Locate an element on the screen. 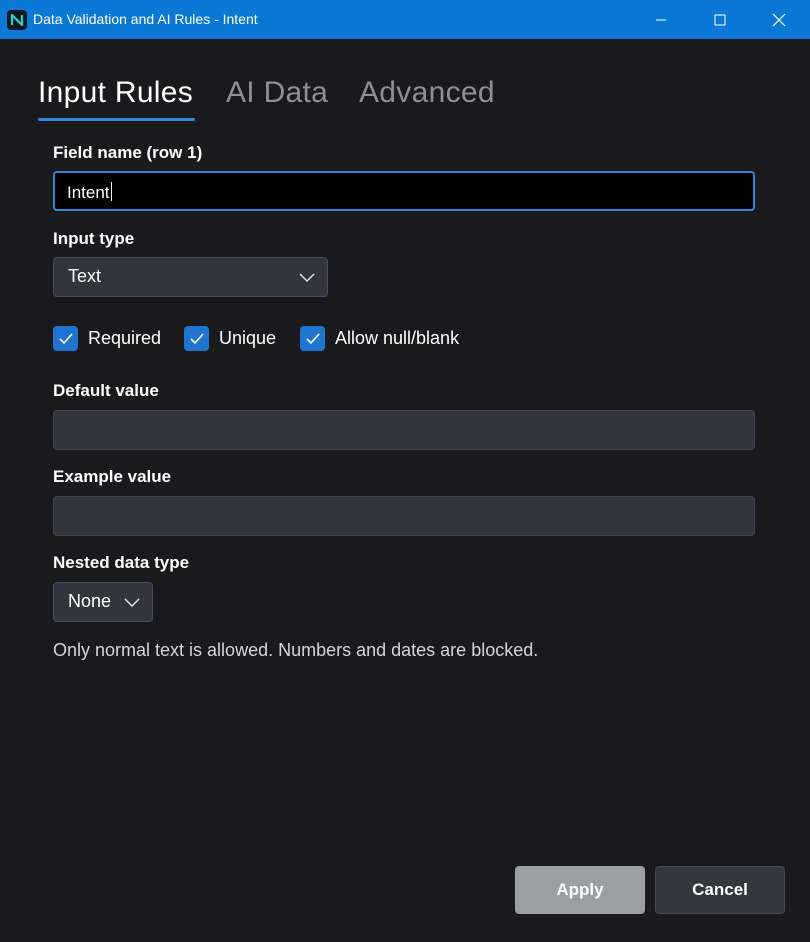 Image resolution: width=810 pixels, height=942 pixels. required-checkbox is located at coordinates (65, 338).